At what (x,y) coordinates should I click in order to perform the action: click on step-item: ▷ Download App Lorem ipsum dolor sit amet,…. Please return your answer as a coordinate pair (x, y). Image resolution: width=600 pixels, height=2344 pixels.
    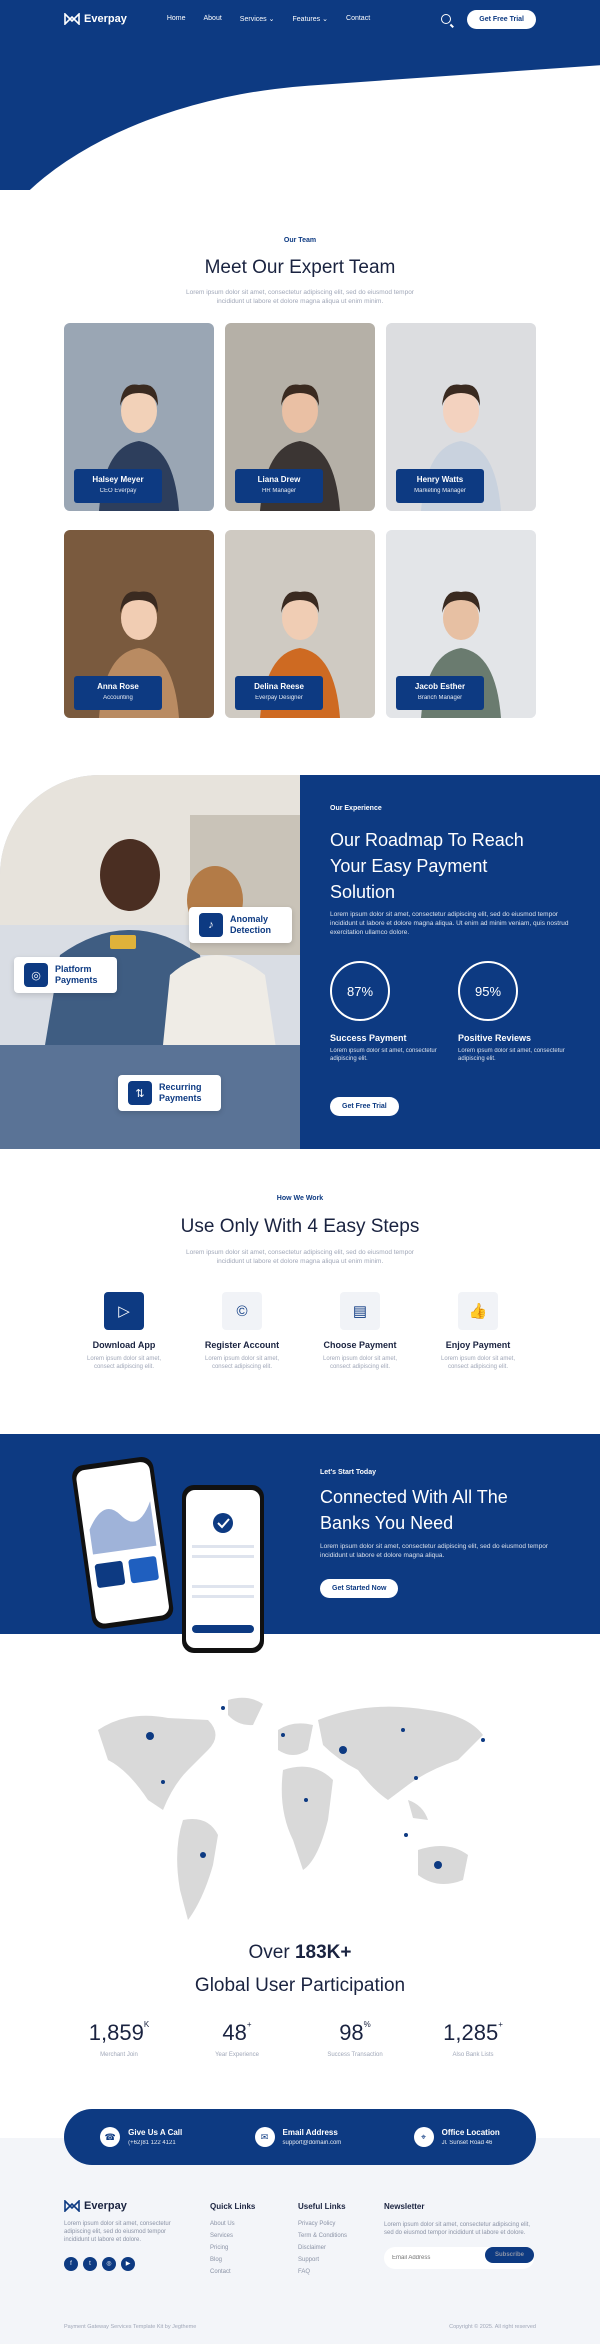
    Looking at the image, I should click on (124, 1331).